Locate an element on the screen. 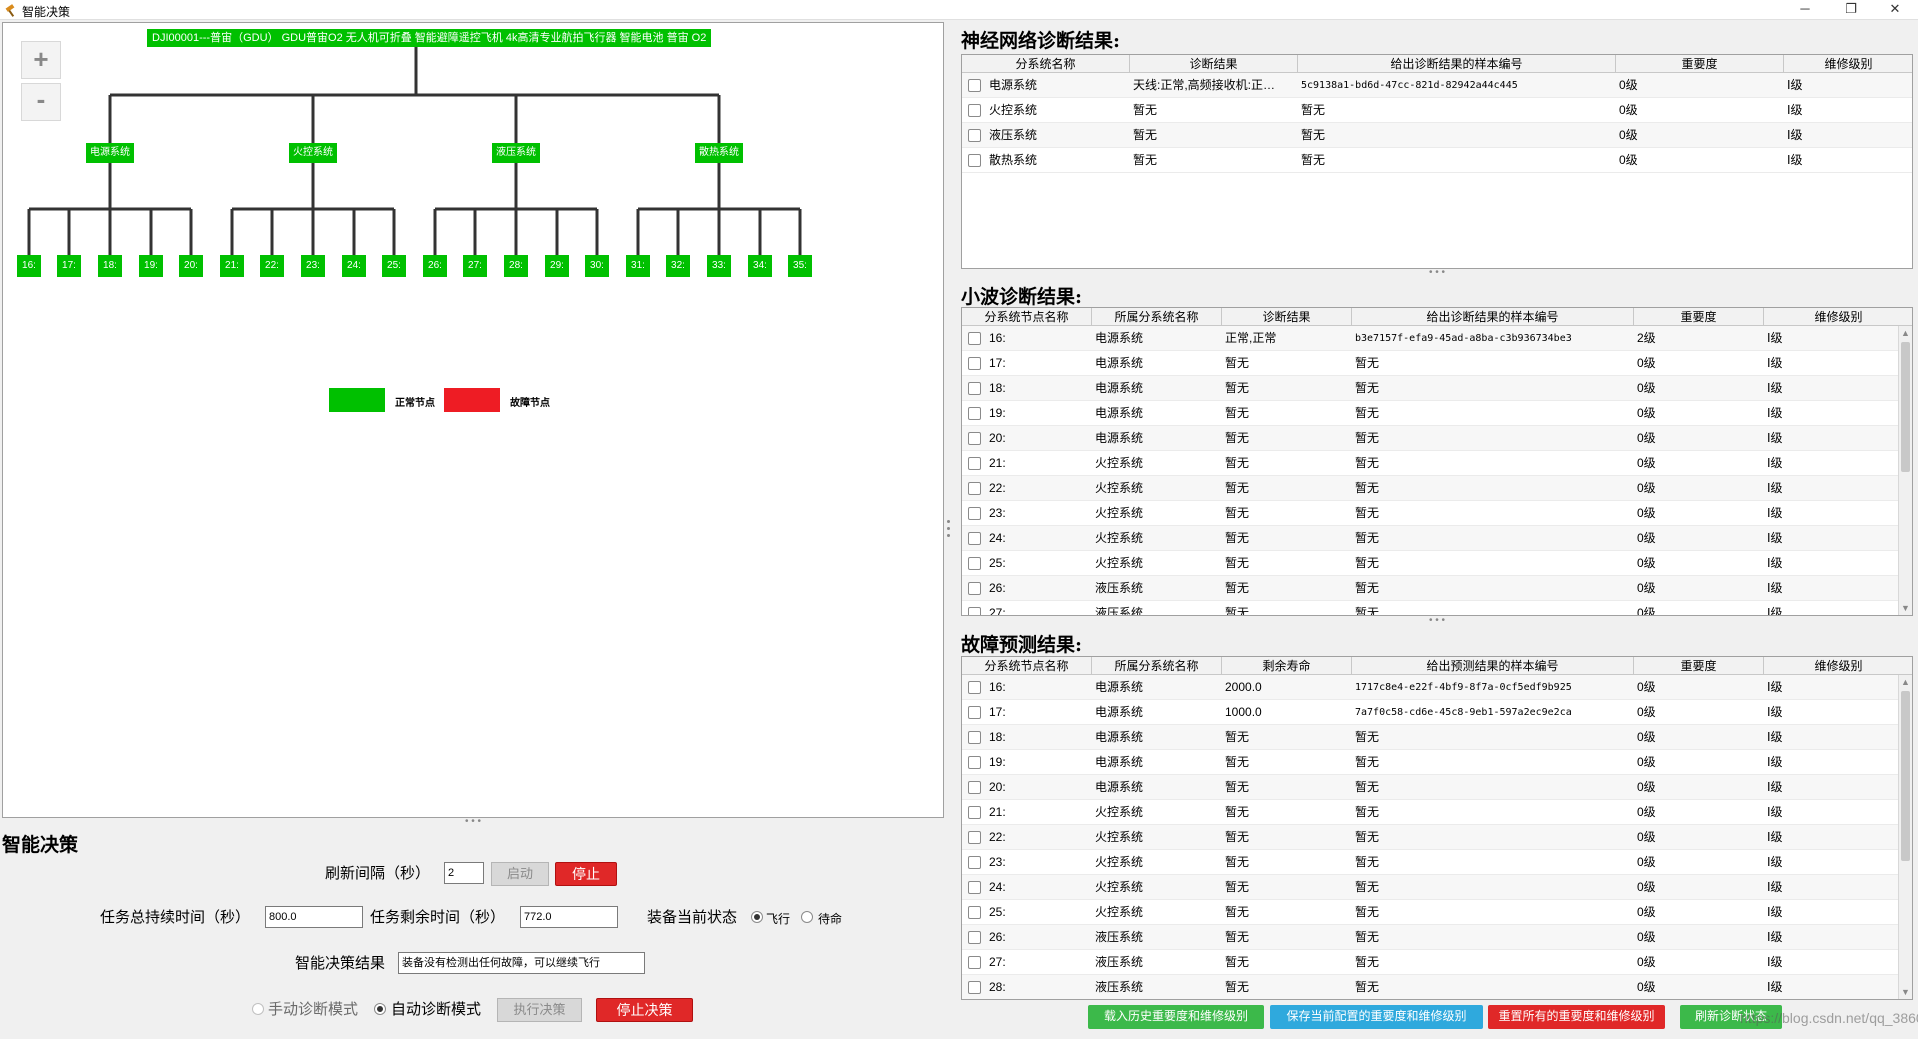 This screenshot has width=1918, height=1039. column-header: 剩余寿命 is located at coordinates (1287, 666).